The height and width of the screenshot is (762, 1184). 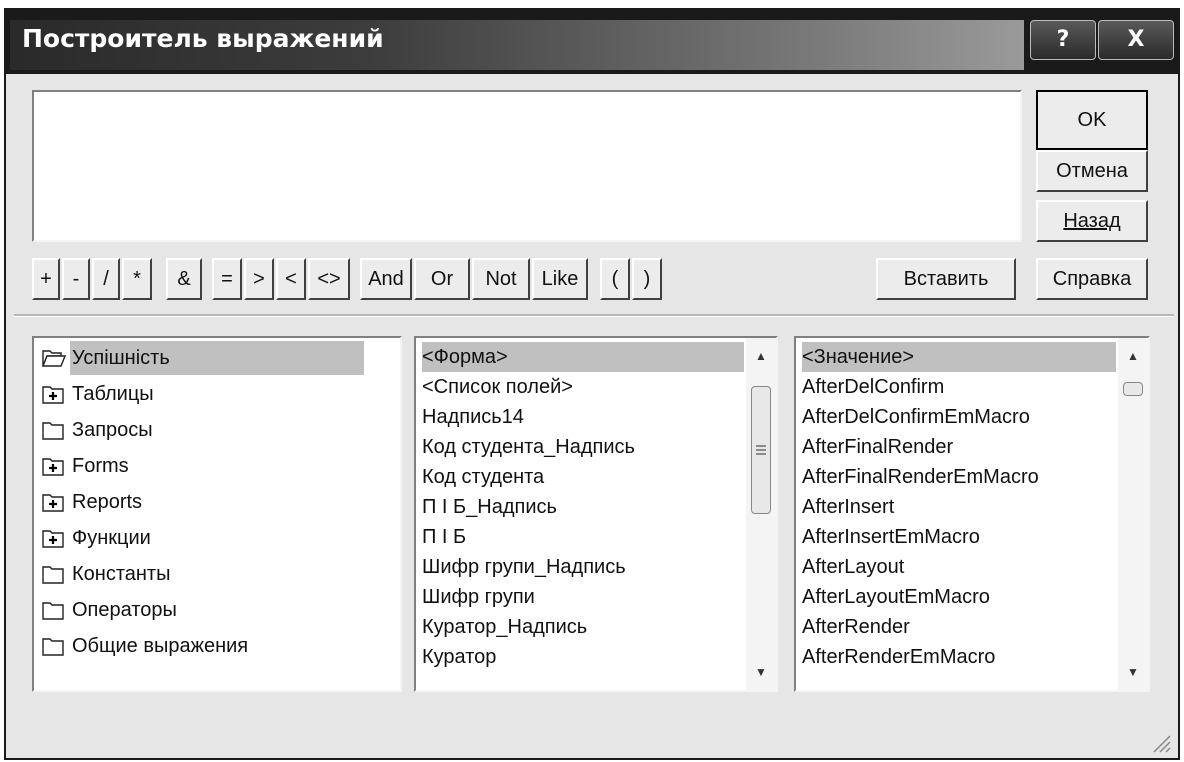 I want to click on list-item: AfterInsert, so click(x=848, y=507).